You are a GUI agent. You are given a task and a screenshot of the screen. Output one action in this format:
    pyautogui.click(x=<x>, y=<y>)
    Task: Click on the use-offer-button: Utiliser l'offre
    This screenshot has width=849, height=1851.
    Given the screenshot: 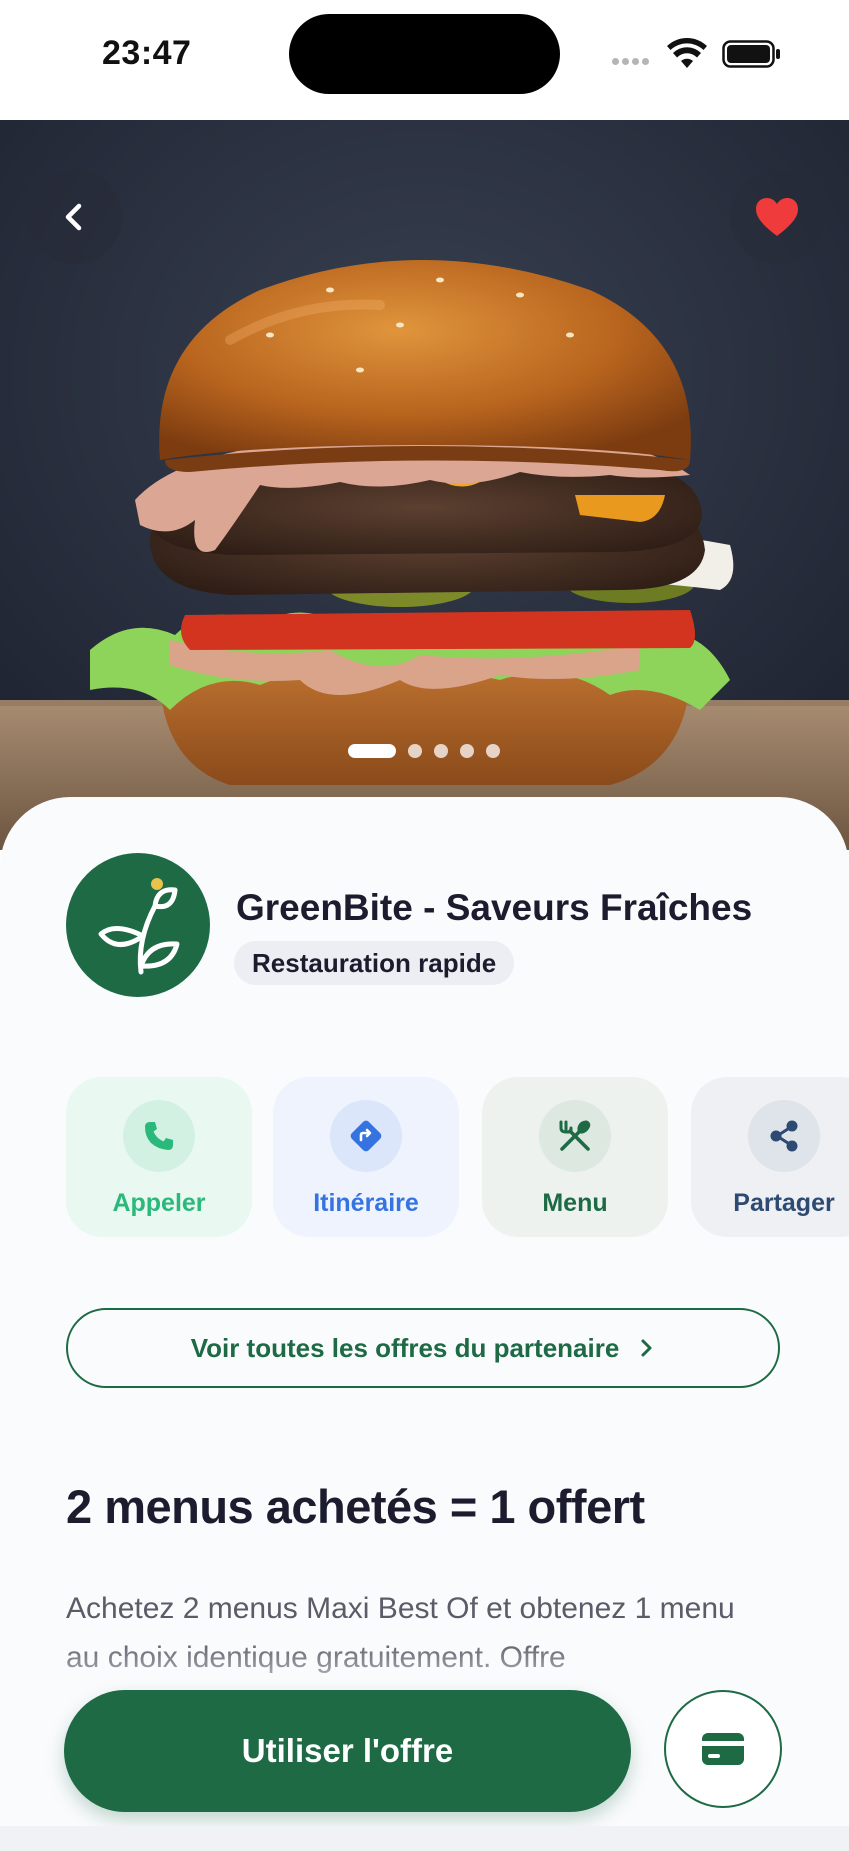 What is the action you would take?
    pyautogui.click(x=347, y=1751)
    